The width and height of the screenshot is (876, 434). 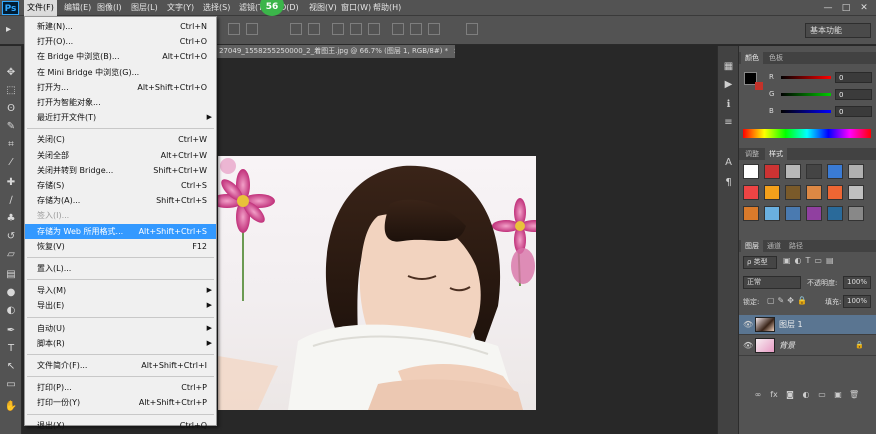 I want to click on file-menu-item: 最近打开文件(T) ▶, so click(x=120, y=117).